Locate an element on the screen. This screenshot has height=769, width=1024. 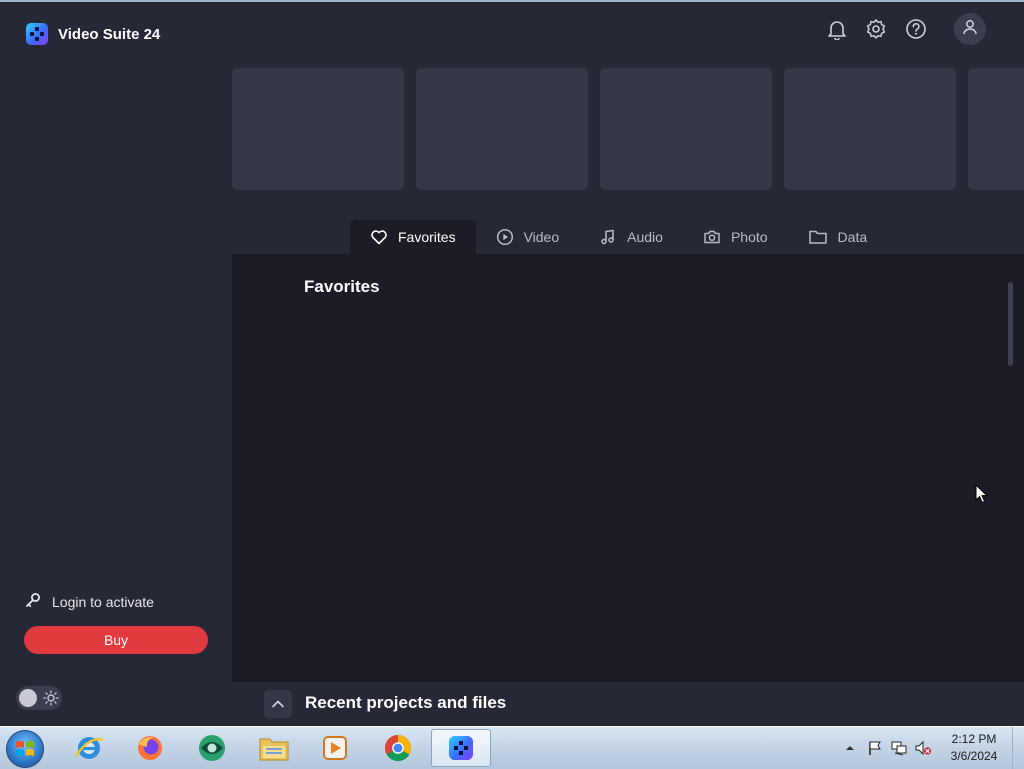
network-icon is located at coordinates (899, 748).